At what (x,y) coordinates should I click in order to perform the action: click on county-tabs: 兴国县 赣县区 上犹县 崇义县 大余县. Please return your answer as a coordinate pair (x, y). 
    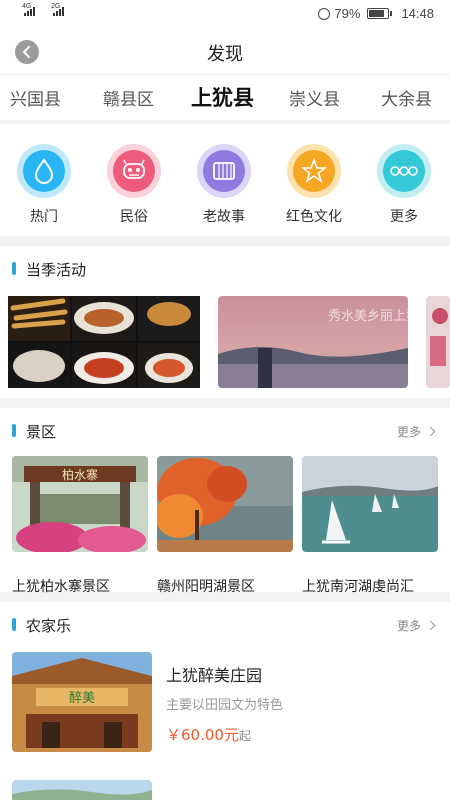
    Looking at the image, I should click on (225, 97).